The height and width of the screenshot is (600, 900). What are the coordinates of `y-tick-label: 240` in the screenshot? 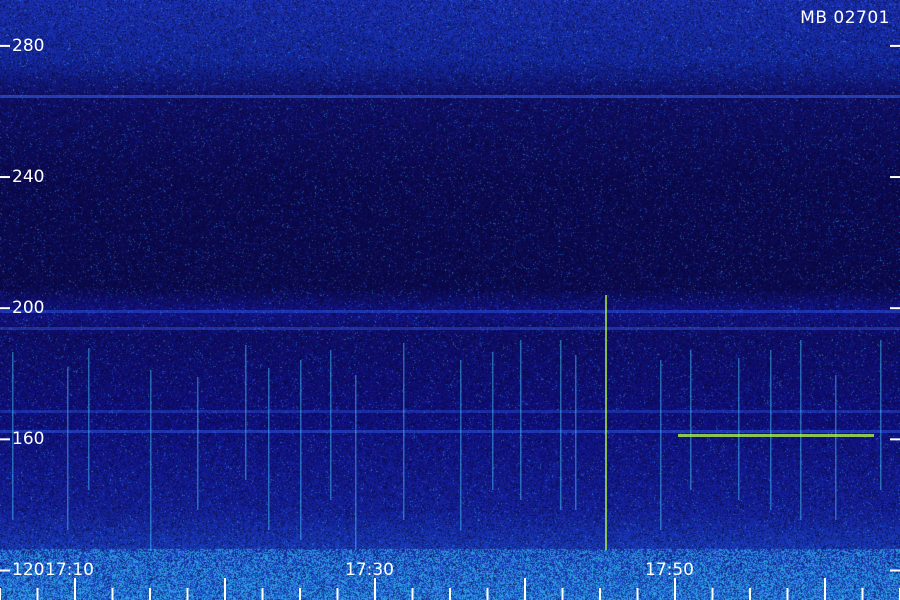 It's located at (28, 177).